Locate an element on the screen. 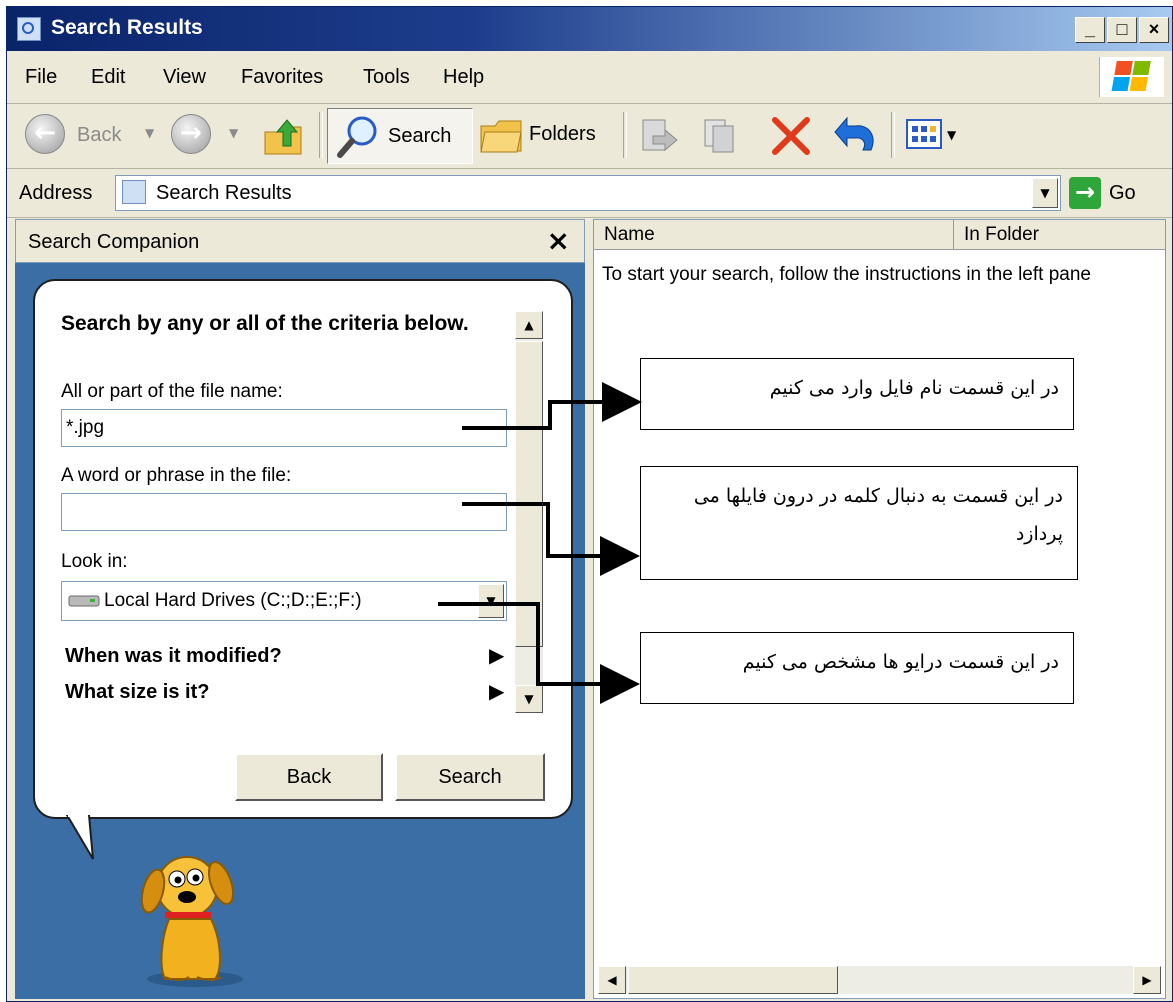  search-button: Search is located at coordinates (470, 777).